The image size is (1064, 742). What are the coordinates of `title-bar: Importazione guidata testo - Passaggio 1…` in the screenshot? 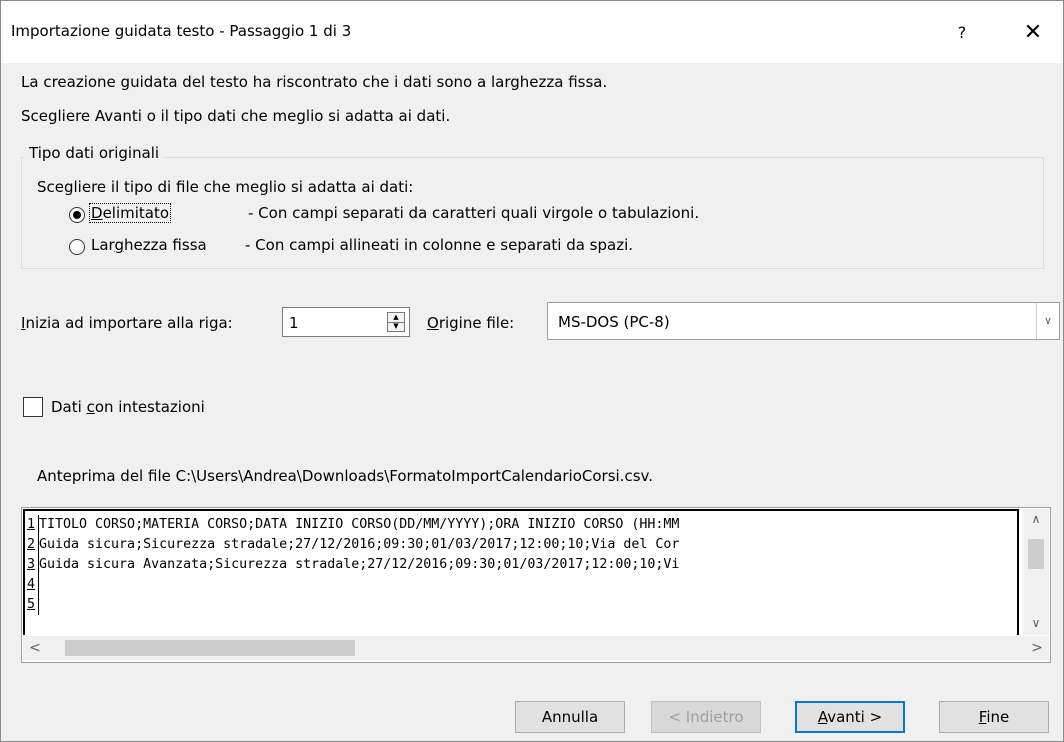 It's located at (532, 32).